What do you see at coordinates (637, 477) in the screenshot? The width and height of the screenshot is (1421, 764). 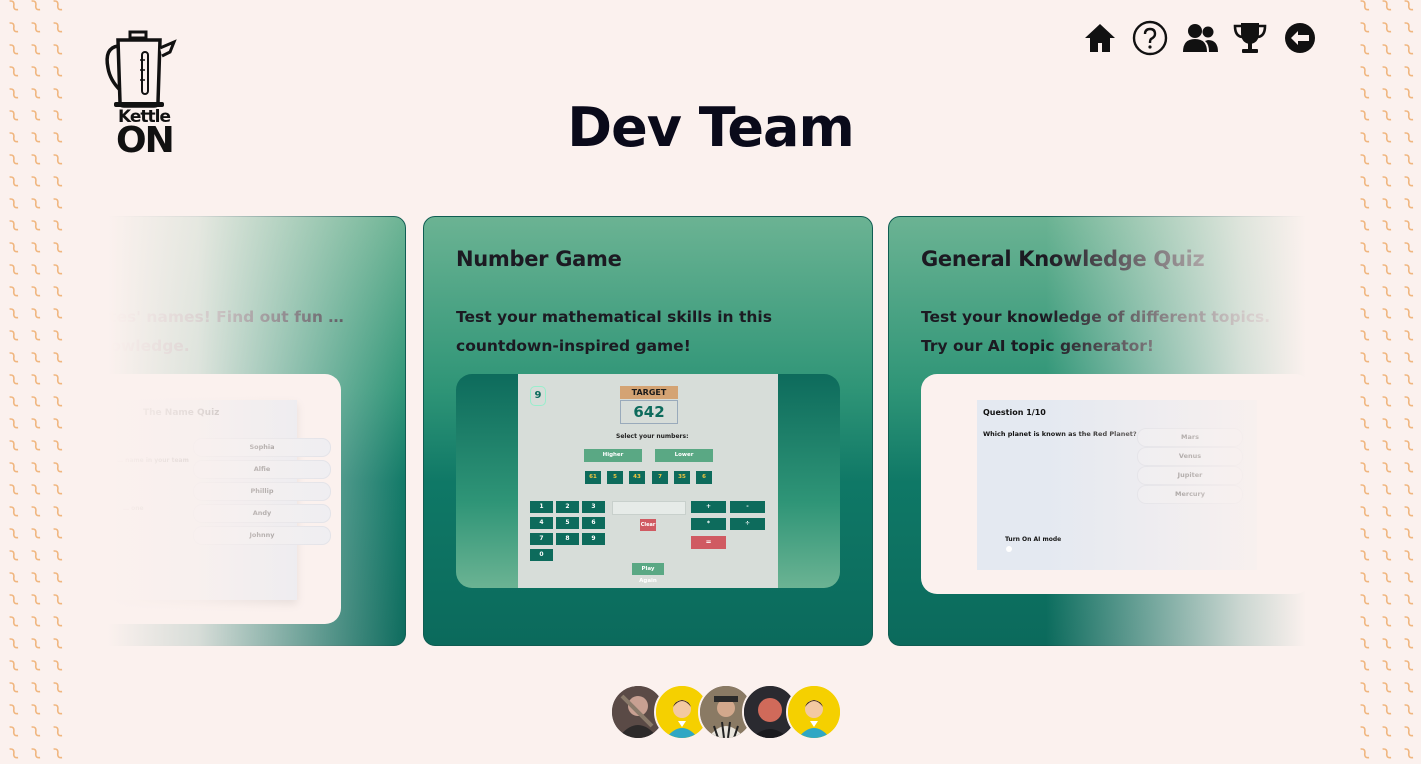 I see `number-tile: 43` at bounding box center [637, 477].